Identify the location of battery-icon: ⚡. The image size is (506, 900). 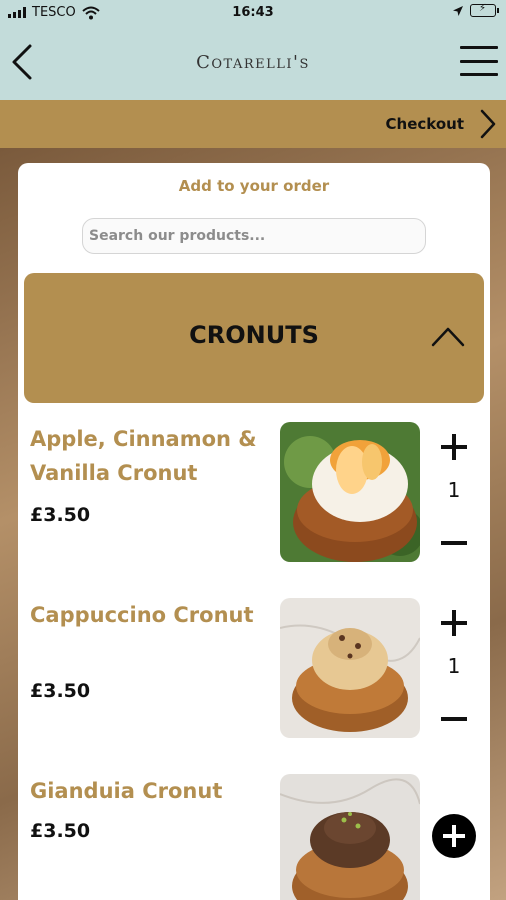
(484, 10).